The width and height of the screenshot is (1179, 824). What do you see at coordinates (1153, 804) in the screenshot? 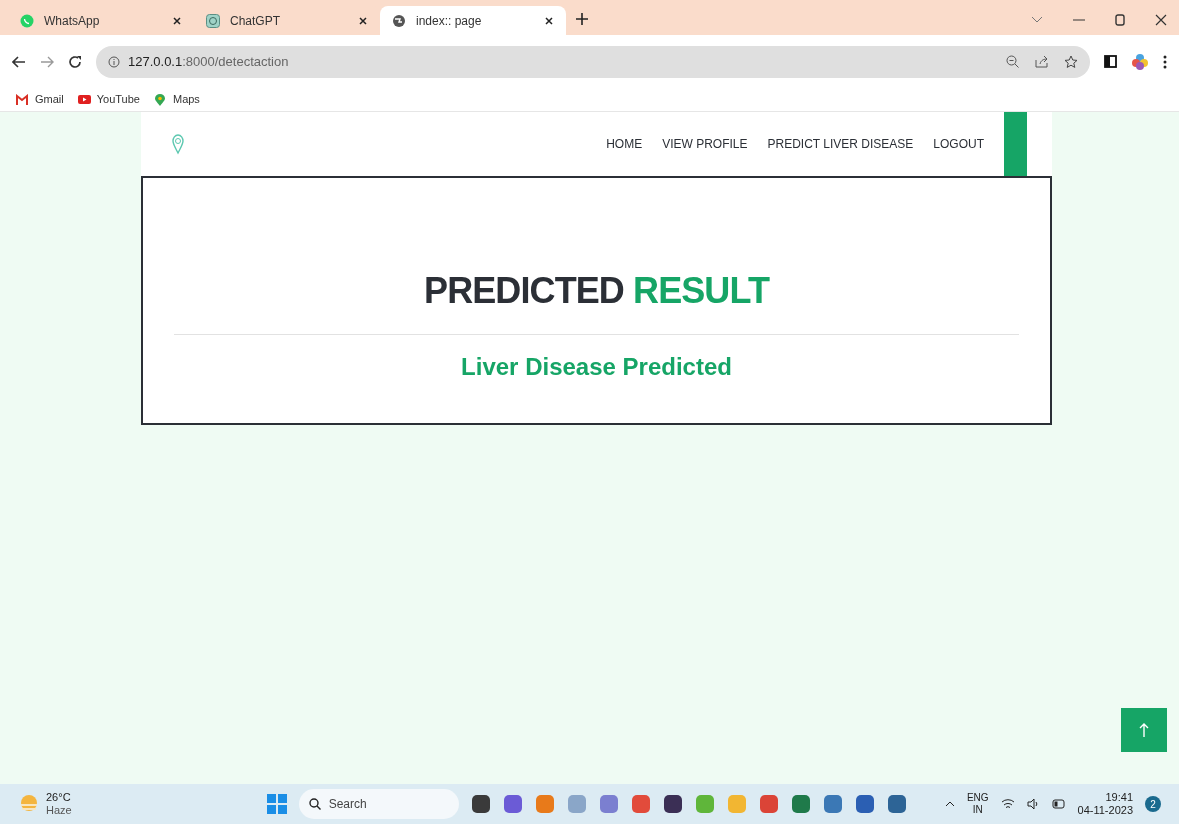
I see `notification-badge: 2` at bounding box center [1153, 804].